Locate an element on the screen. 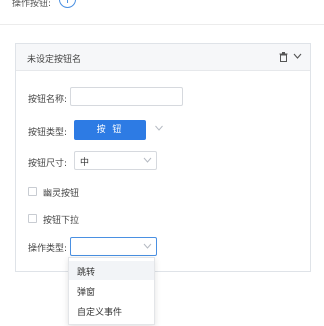  header-label: 操作按钮: is located at coordinates (32, 4).